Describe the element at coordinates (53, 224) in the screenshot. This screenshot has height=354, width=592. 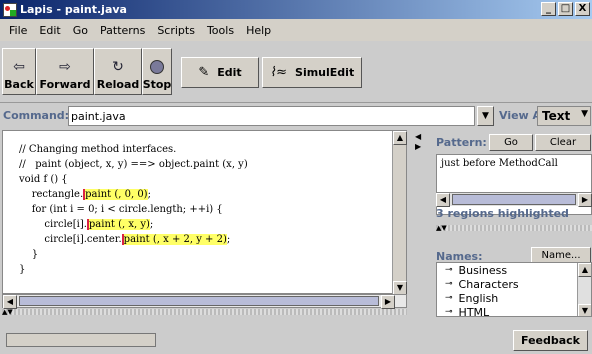
I see `code-text-span: circle[i].` at that location.